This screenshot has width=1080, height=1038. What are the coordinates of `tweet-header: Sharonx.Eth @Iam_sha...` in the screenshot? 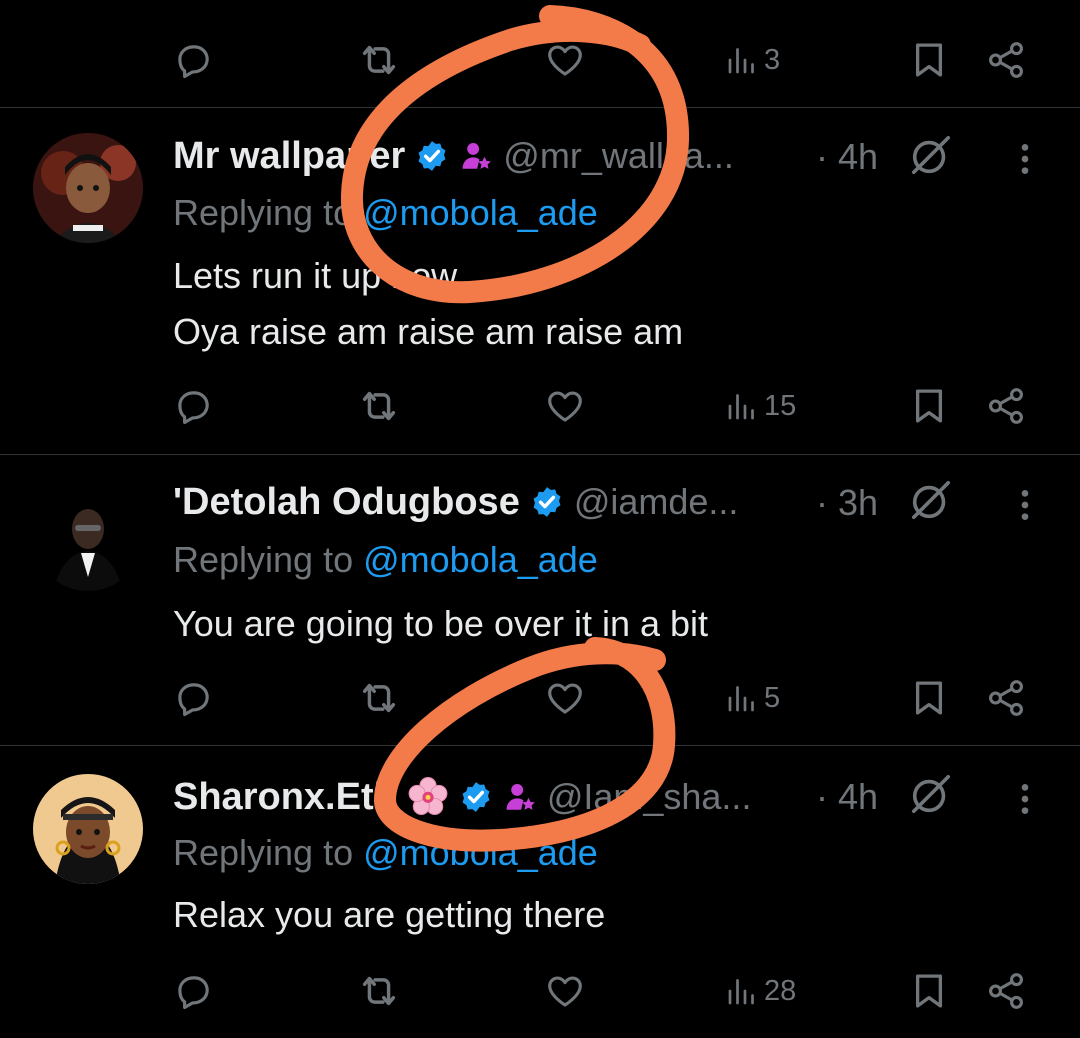 It's located at (493, 797).